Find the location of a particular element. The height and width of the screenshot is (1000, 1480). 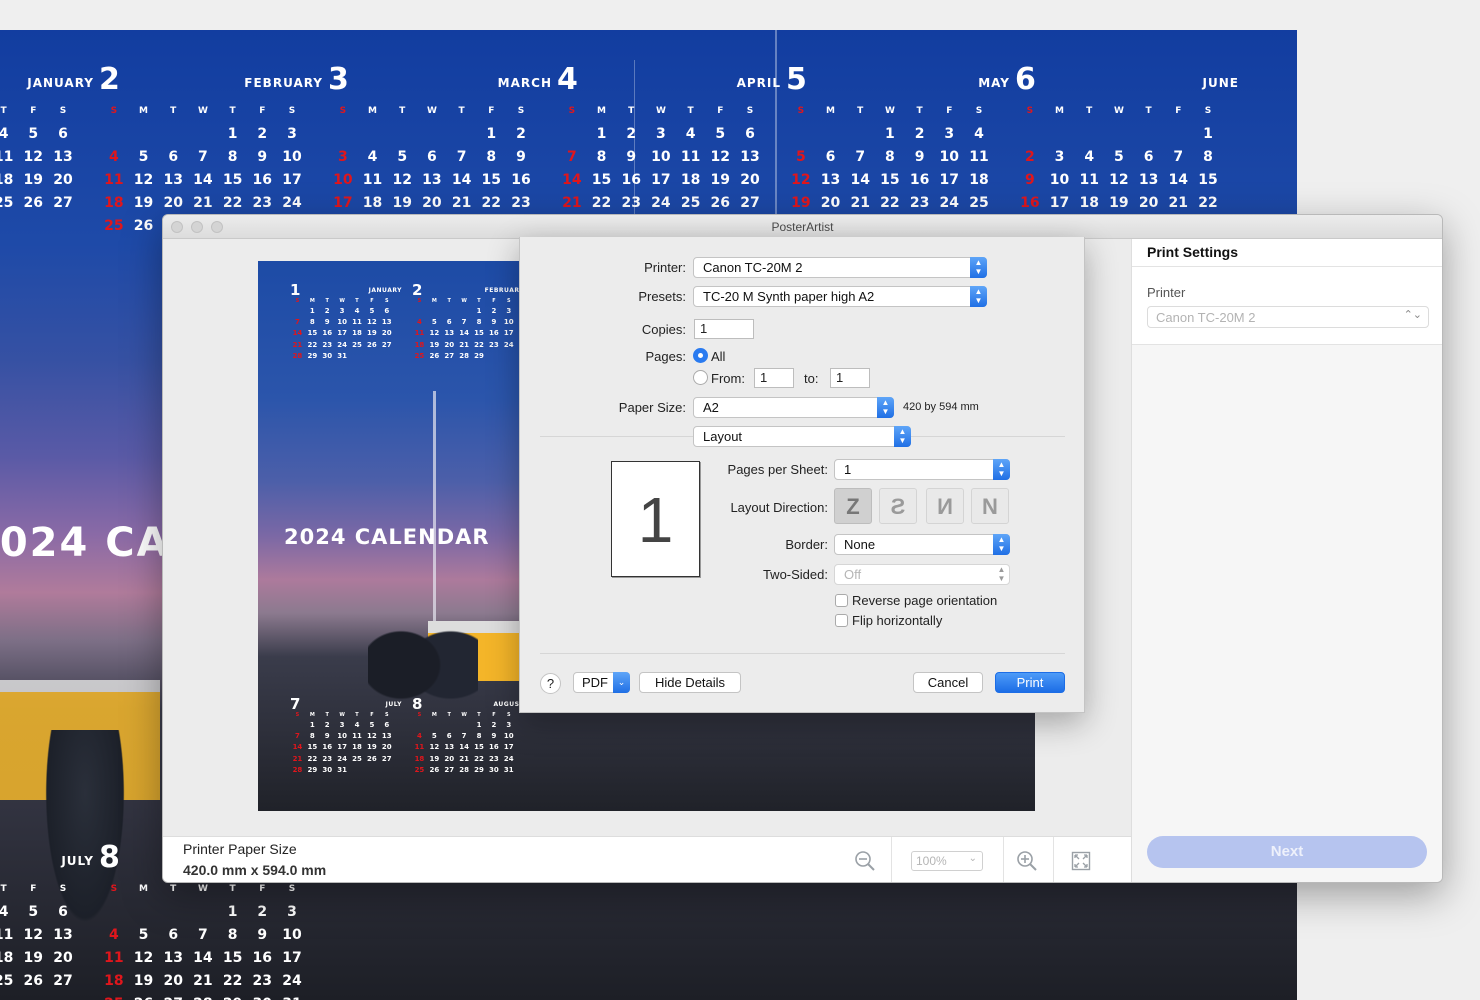

chevron-down-icon: ⌄ is located at coordinates (972, 858).